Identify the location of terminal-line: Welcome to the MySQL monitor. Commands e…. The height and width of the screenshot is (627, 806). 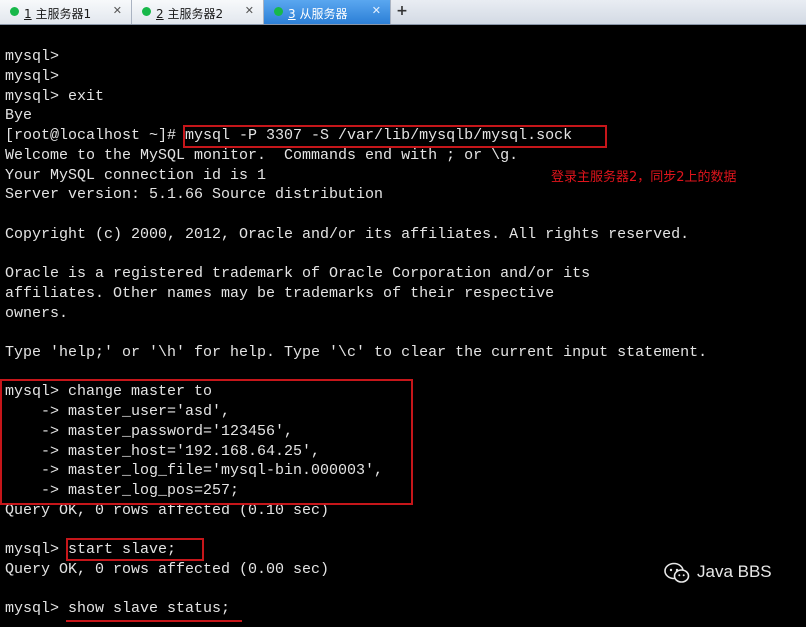
(262, 155).